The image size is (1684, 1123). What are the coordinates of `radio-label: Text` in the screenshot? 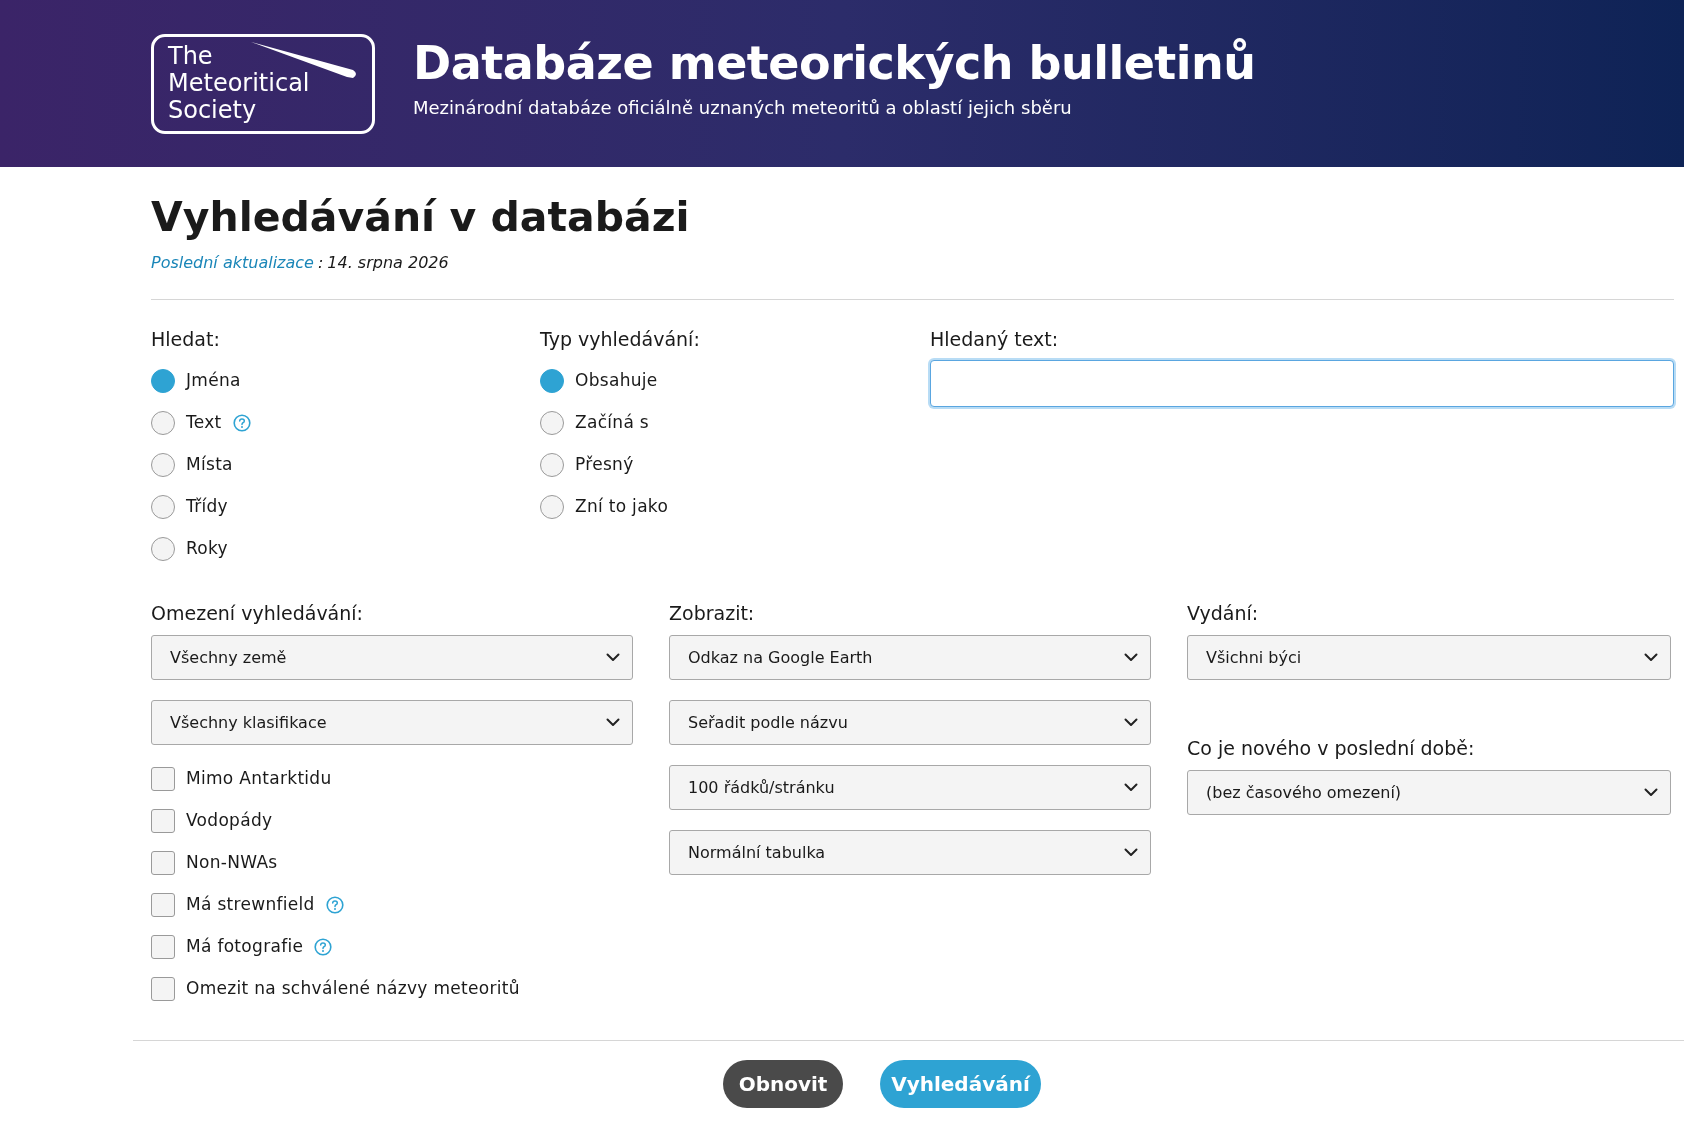 It's located at (204, 423).